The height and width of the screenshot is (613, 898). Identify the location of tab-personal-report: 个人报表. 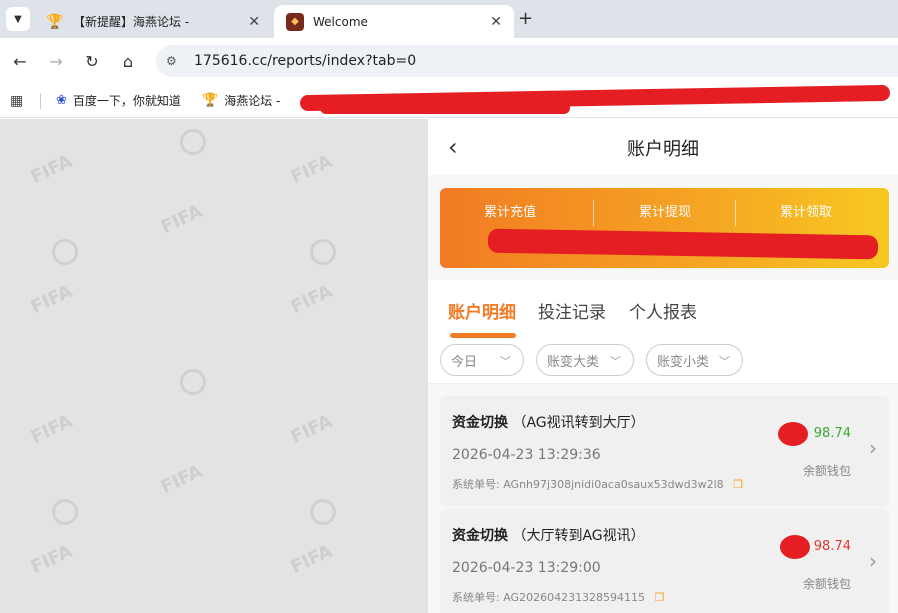
(663, 310).